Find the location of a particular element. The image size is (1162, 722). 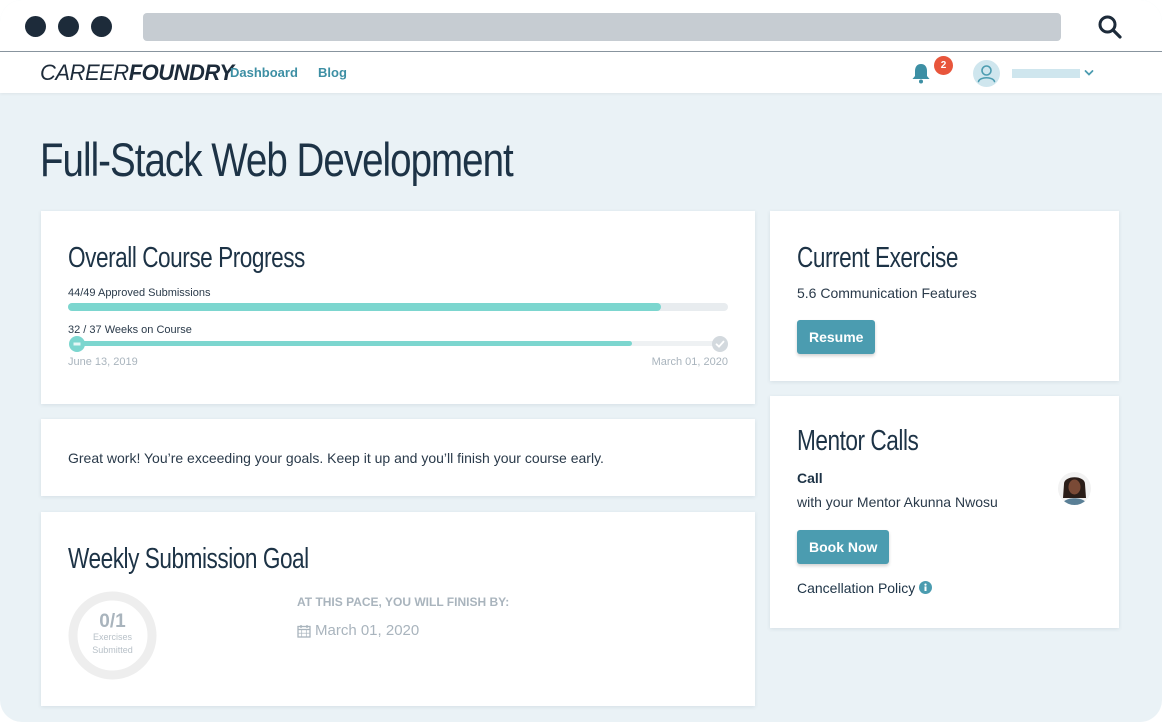

resume-button: Resume is located at coordinates (836, 337).